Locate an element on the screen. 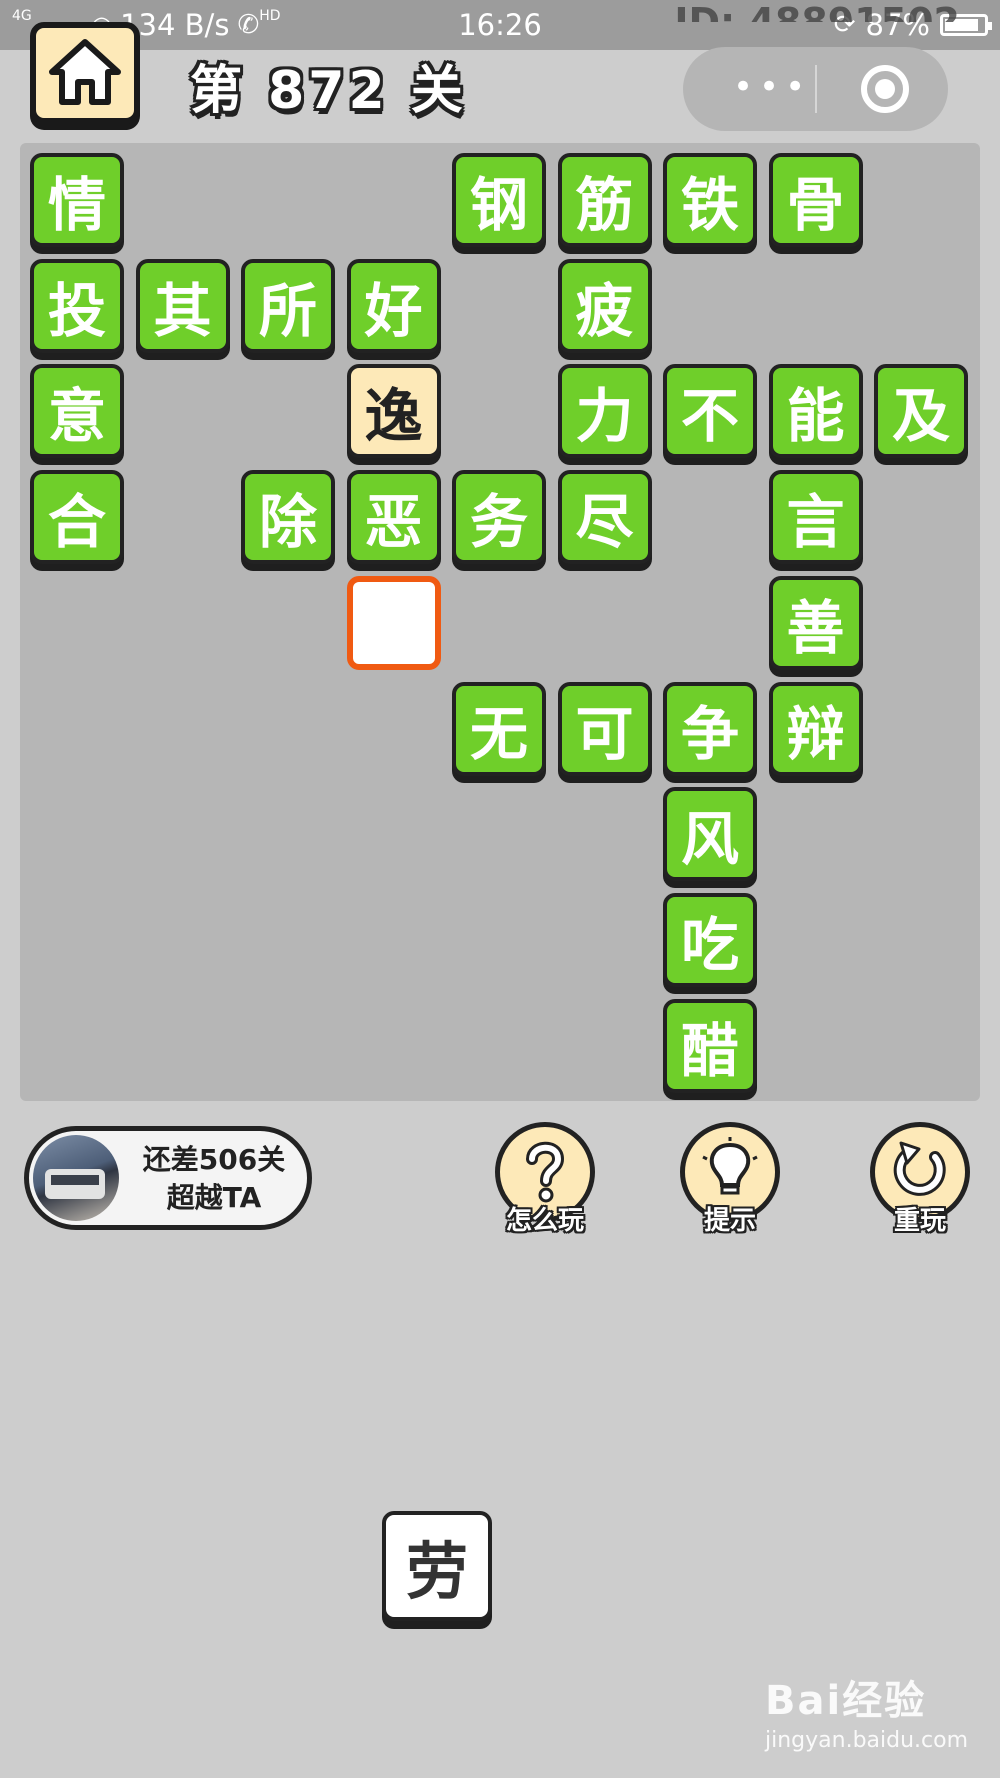 The image size is (1000, 1778). board-tile: 风 is located at coordinates (710, 834).